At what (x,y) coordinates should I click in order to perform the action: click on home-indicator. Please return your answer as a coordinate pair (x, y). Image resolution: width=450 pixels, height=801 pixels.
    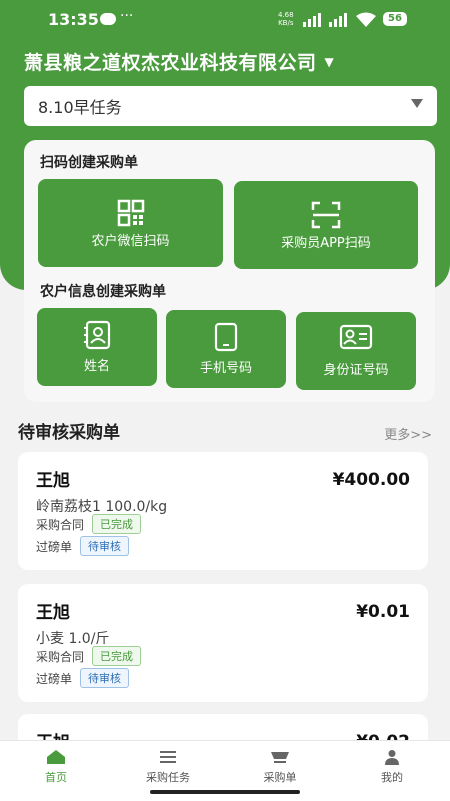
    Looking at the image, I should click on (225, 792).